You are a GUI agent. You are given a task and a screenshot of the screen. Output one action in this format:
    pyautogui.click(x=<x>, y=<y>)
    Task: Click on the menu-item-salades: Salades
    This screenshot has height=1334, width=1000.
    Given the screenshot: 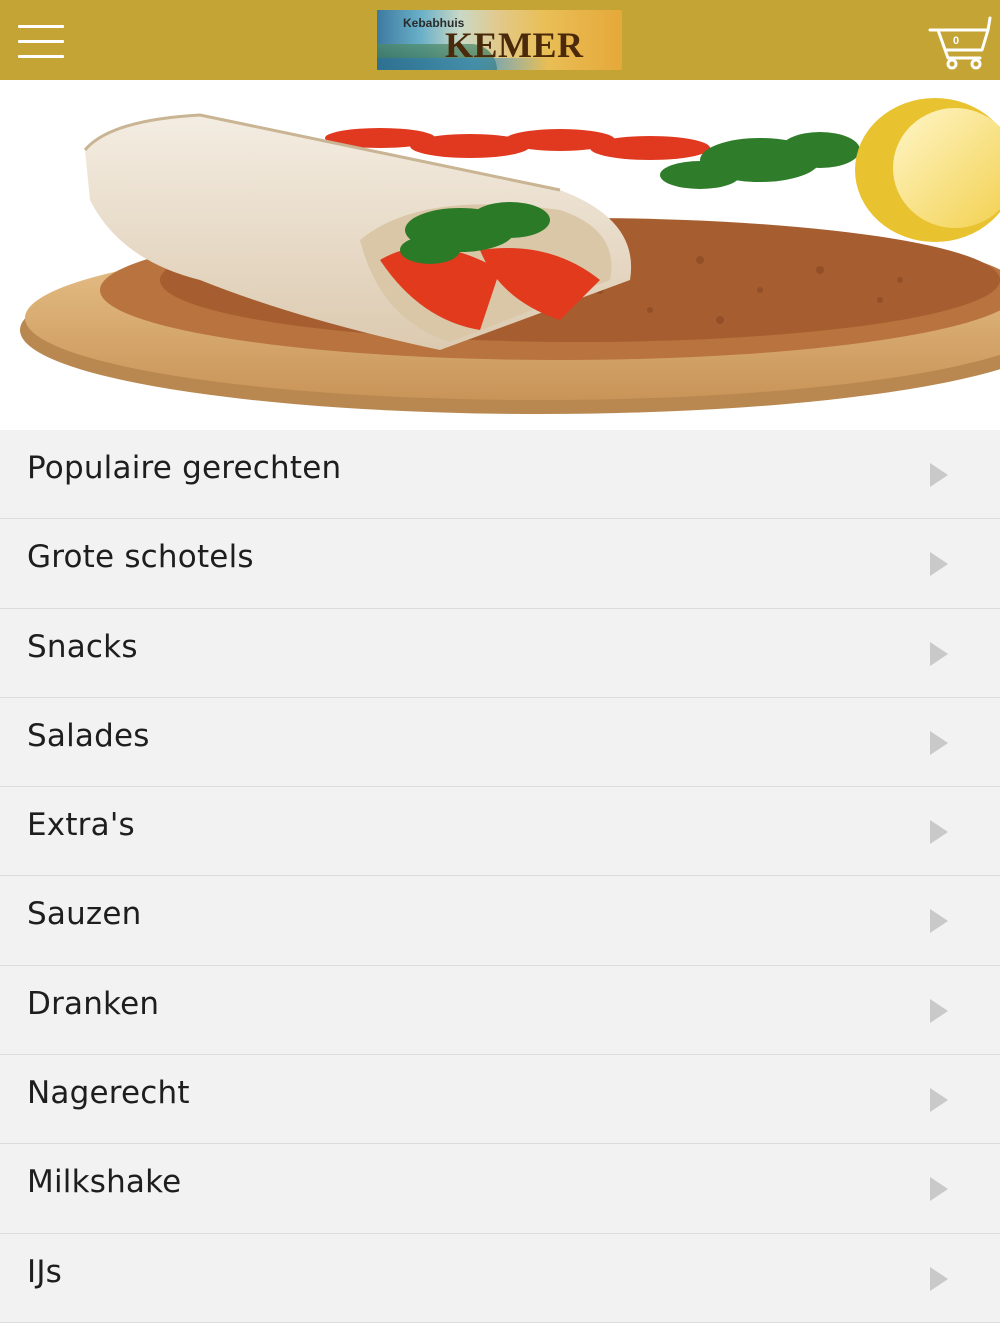 What is the action you would take?
    pyautogui.click(x=500, y=742)
    